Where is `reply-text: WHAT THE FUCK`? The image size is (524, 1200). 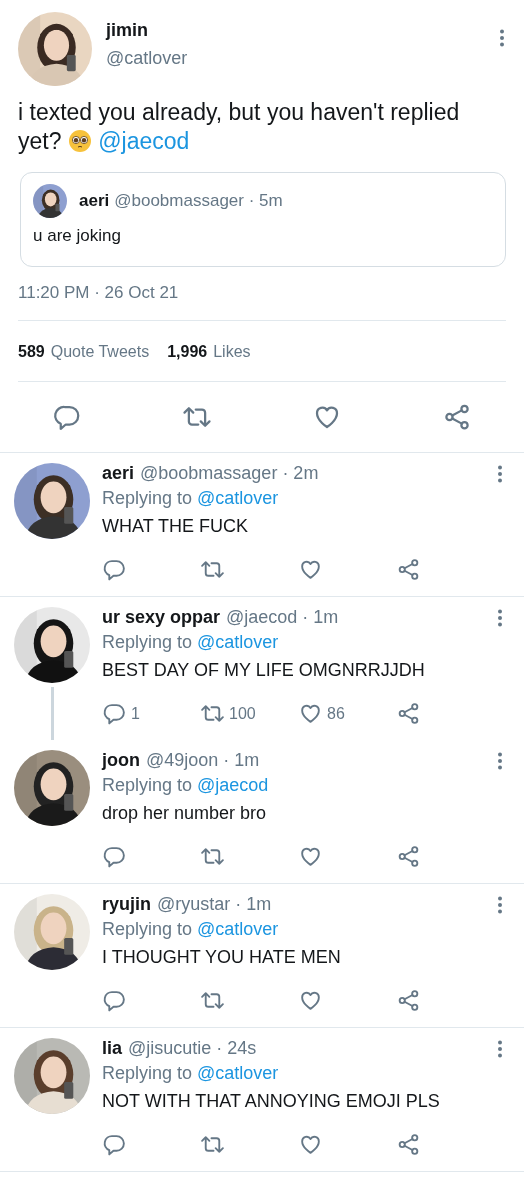 reply-text: WHAT THE FUCK is located at coordinates (175, 526).